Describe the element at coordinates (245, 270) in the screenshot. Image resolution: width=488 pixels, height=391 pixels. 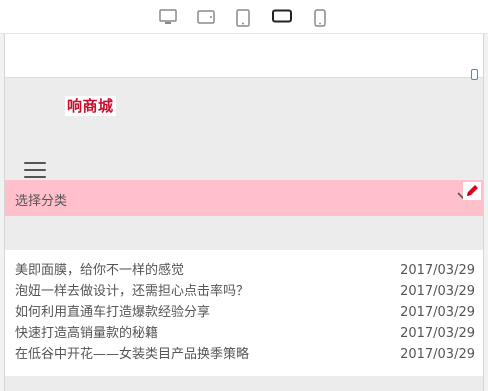
I see `list-item: 美即面膜，给你不一样的感觉 2017/03/29` at that location.